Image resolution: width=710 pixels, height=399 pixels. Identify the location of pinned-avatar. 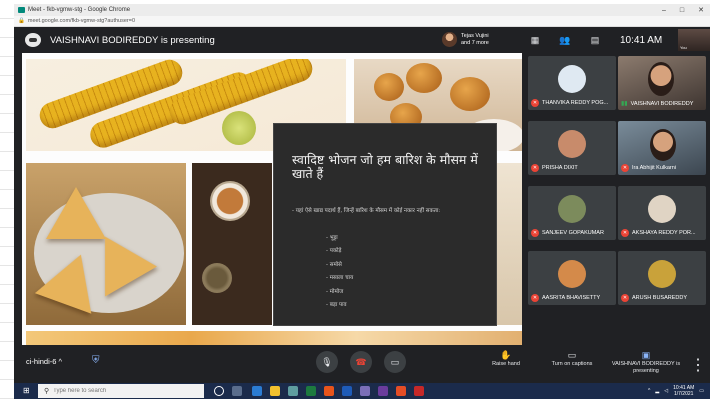
(449, 39).